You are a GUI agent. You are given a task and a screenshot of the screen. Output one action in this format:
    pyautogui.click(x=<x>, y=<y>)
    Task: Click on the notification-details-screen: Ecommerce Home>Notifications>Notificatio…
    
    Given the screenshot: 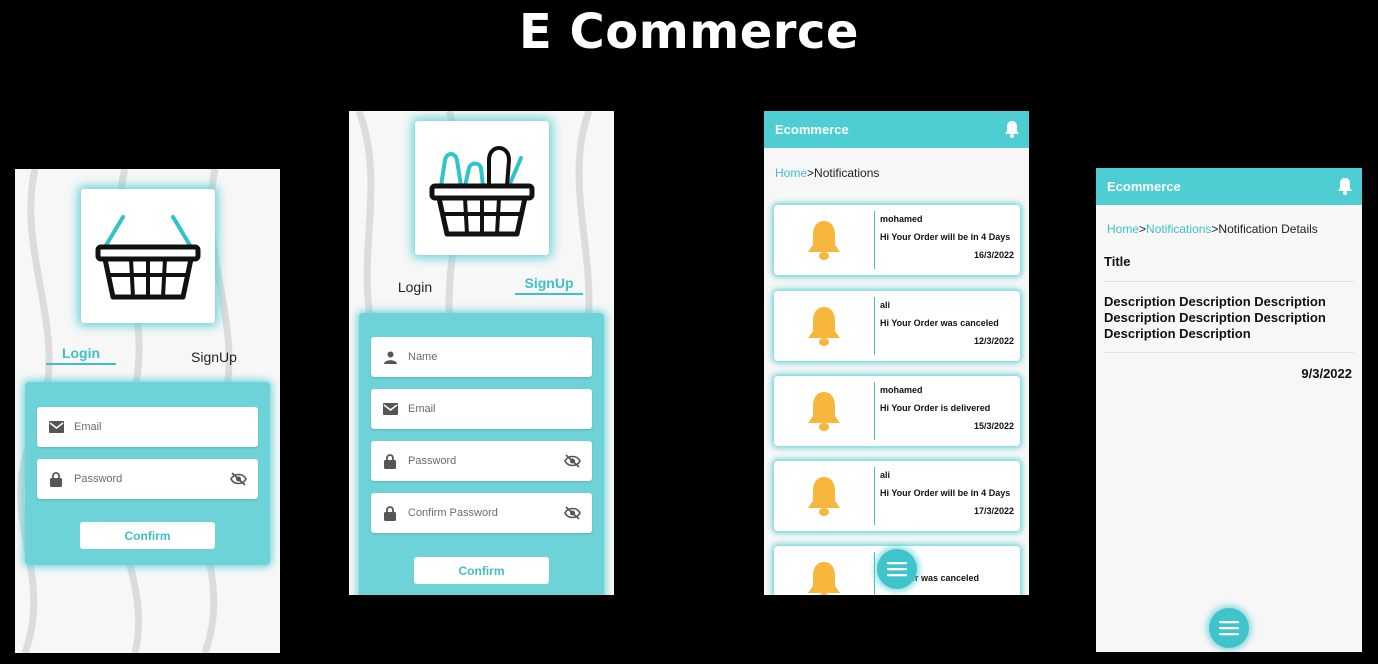 What is the action you would take?
    pyautogui.click(x=1229, y=410)
    